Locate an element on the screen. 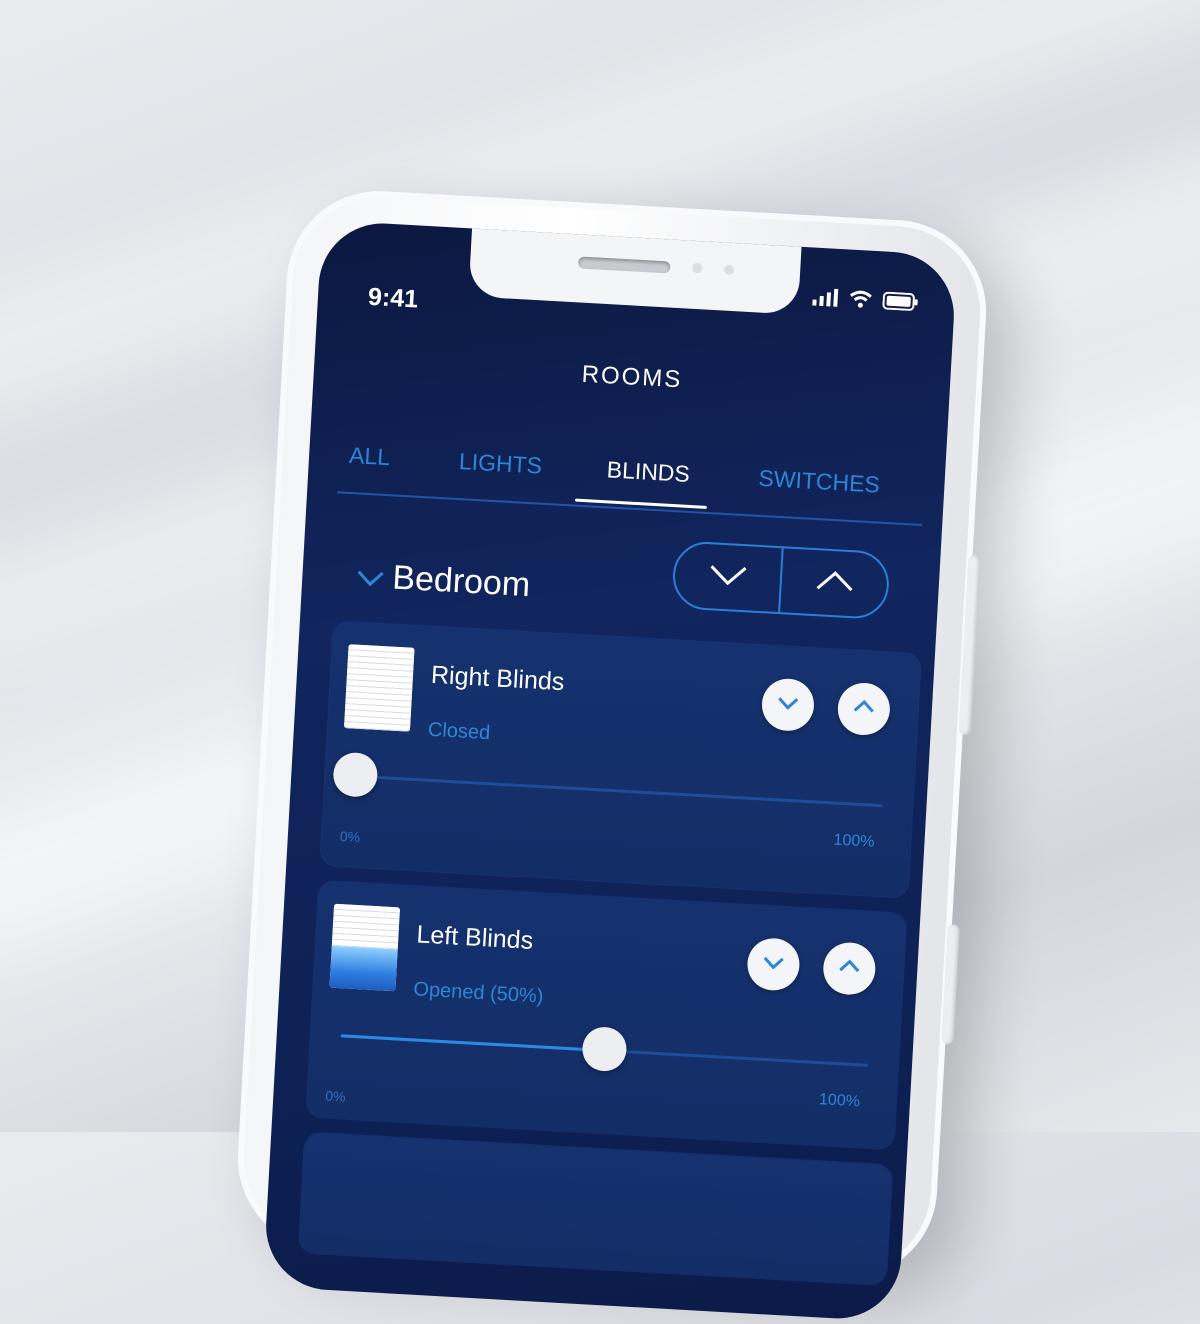 Image resolution: width=1200 pixels, height=1324 pixels. blind-status: Opened (50%) is located at coordinates (478, 993).